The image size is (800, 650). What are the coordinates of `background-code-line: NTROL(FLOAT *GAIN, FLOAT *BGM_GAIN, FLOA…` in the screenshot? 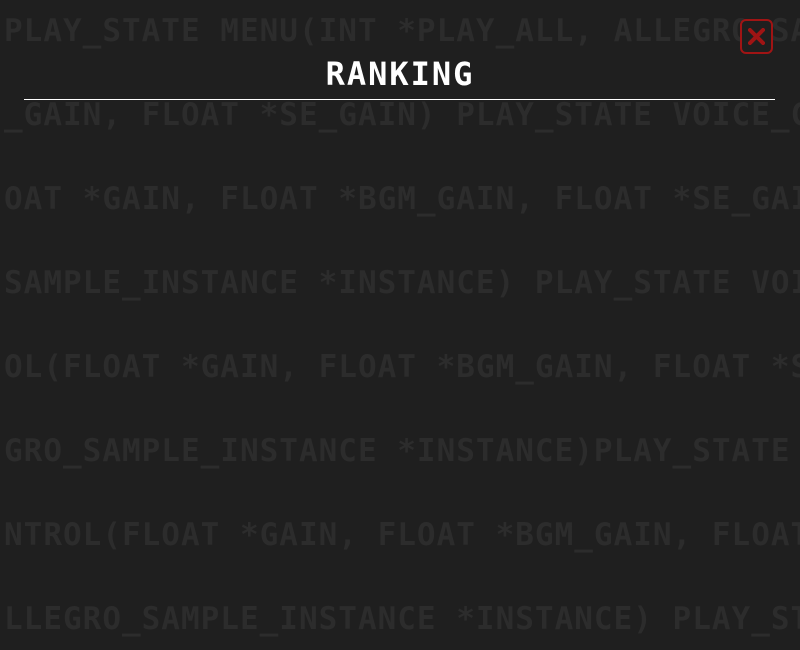 It's located at (402, 535).